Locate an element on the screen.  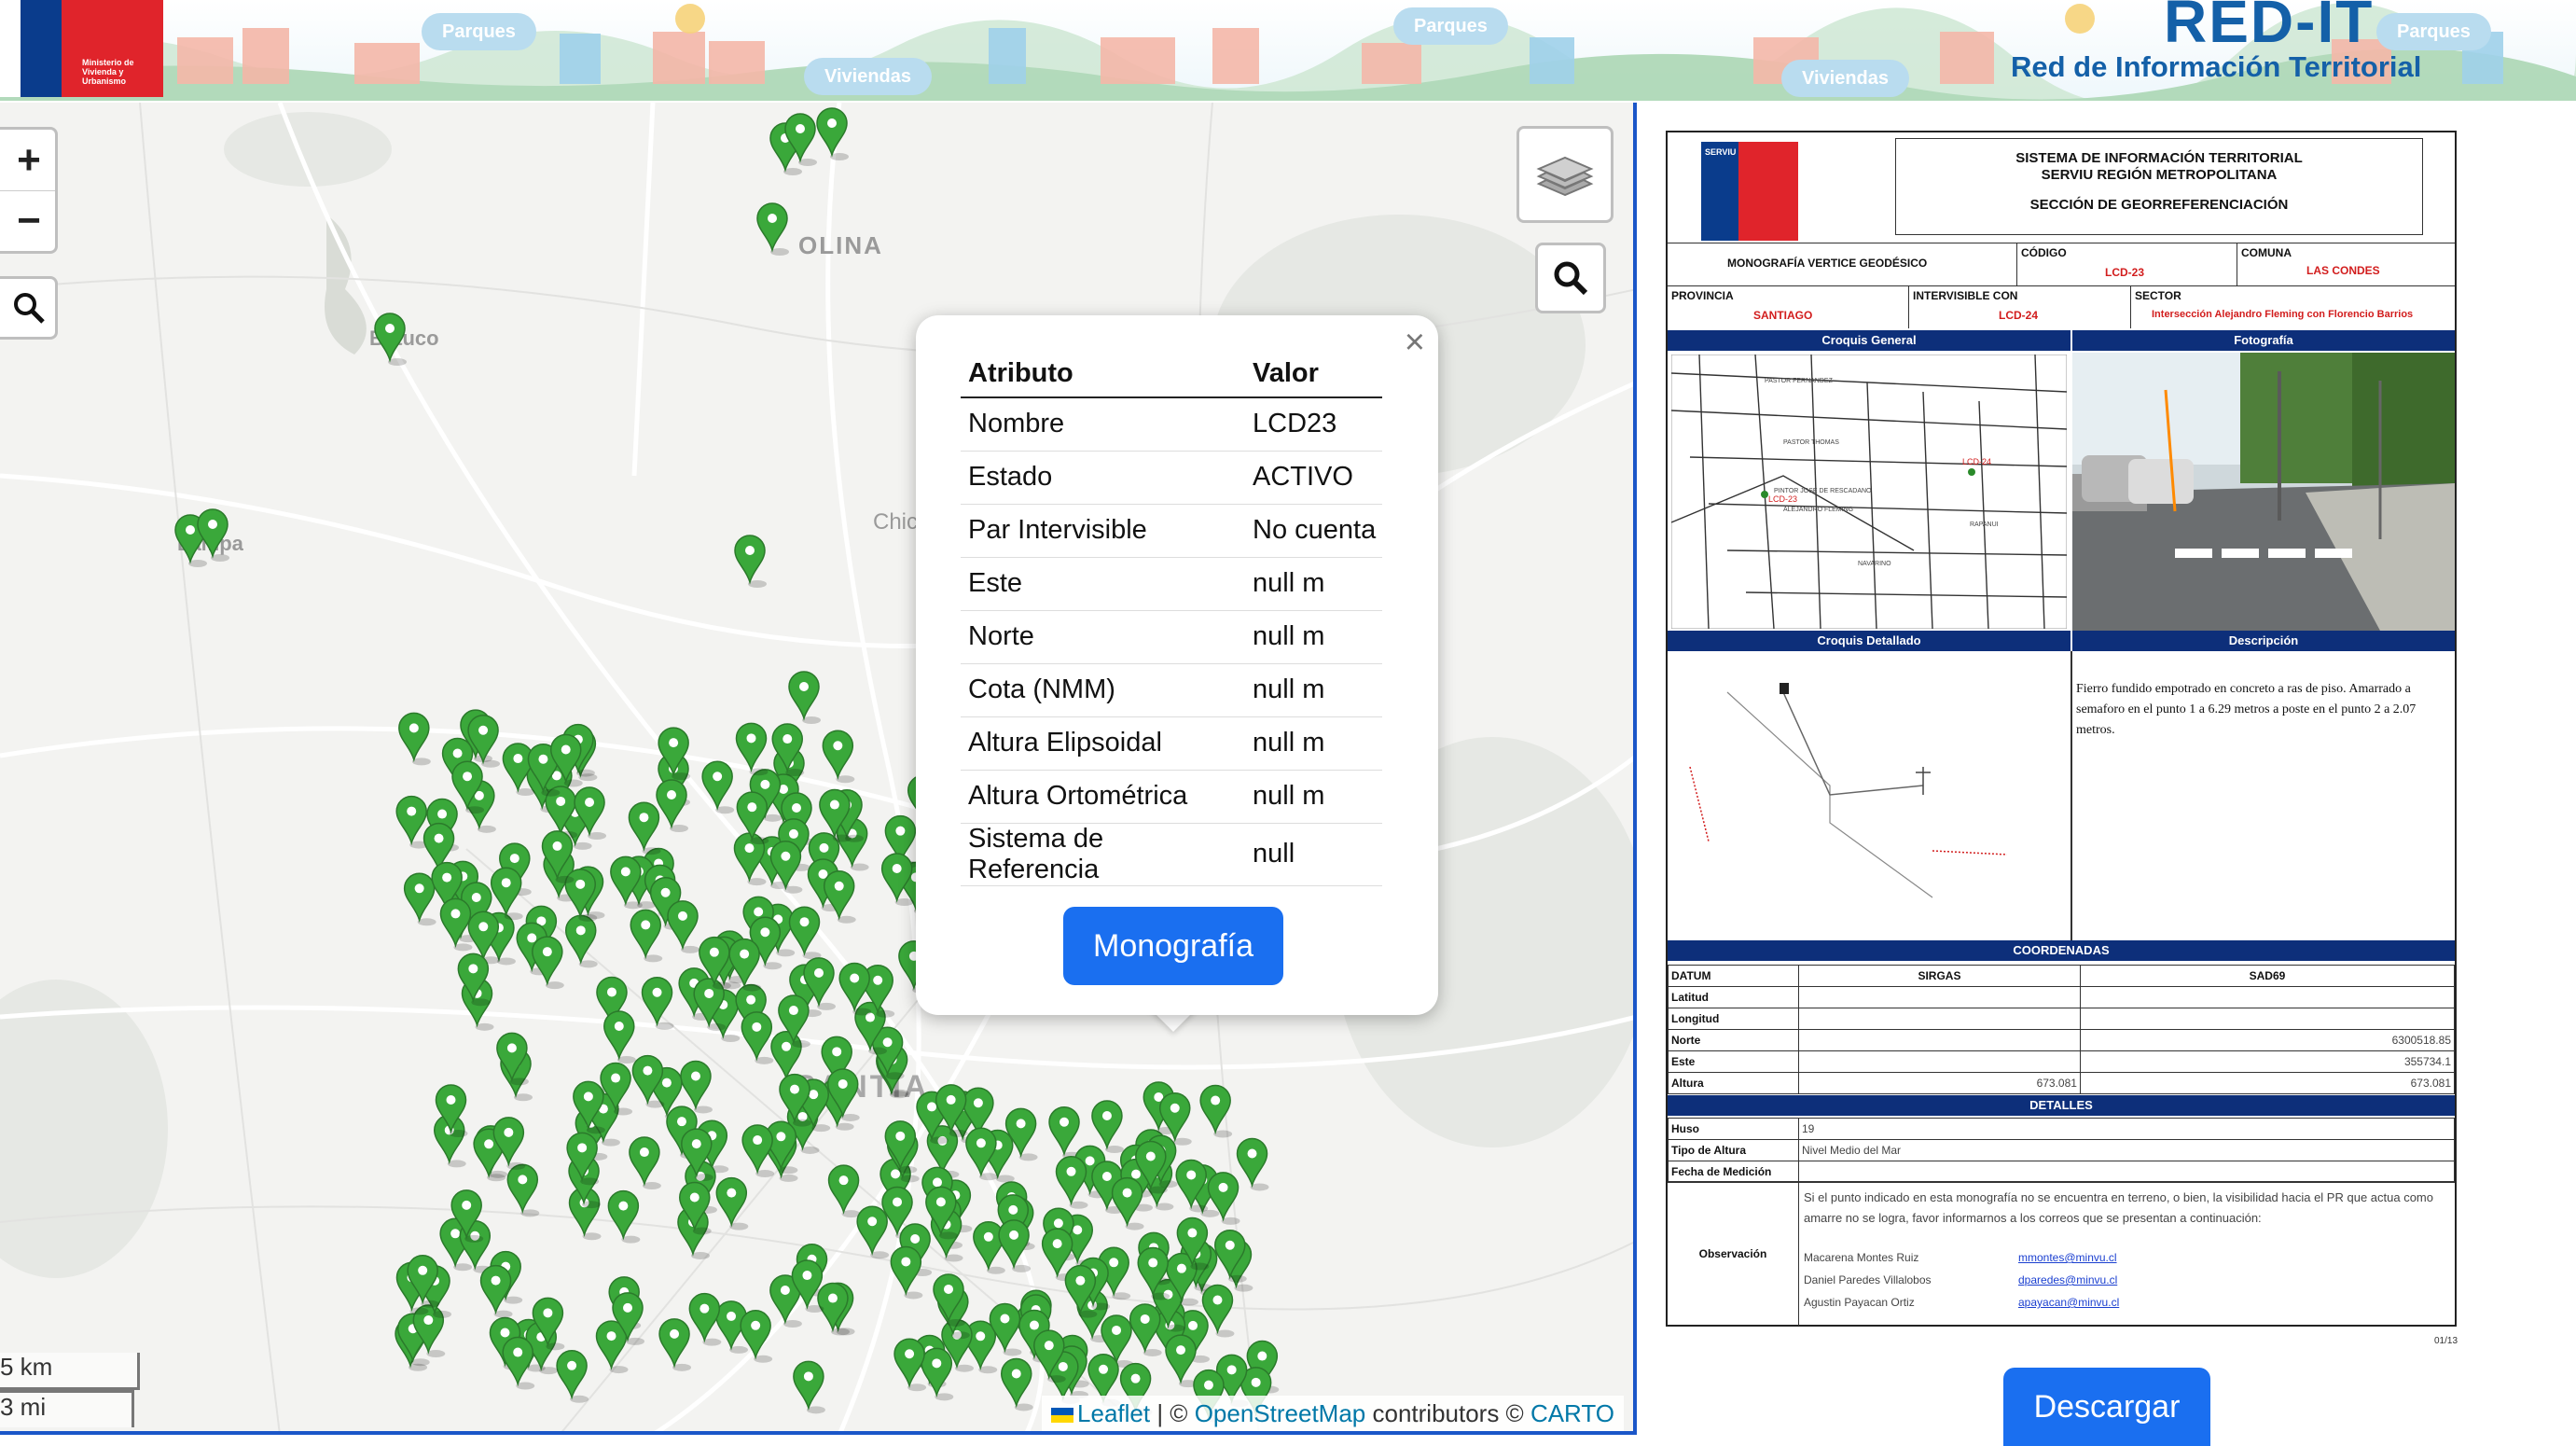
provincia-value: SANTIAGO is located at coordinates (1783, 315).